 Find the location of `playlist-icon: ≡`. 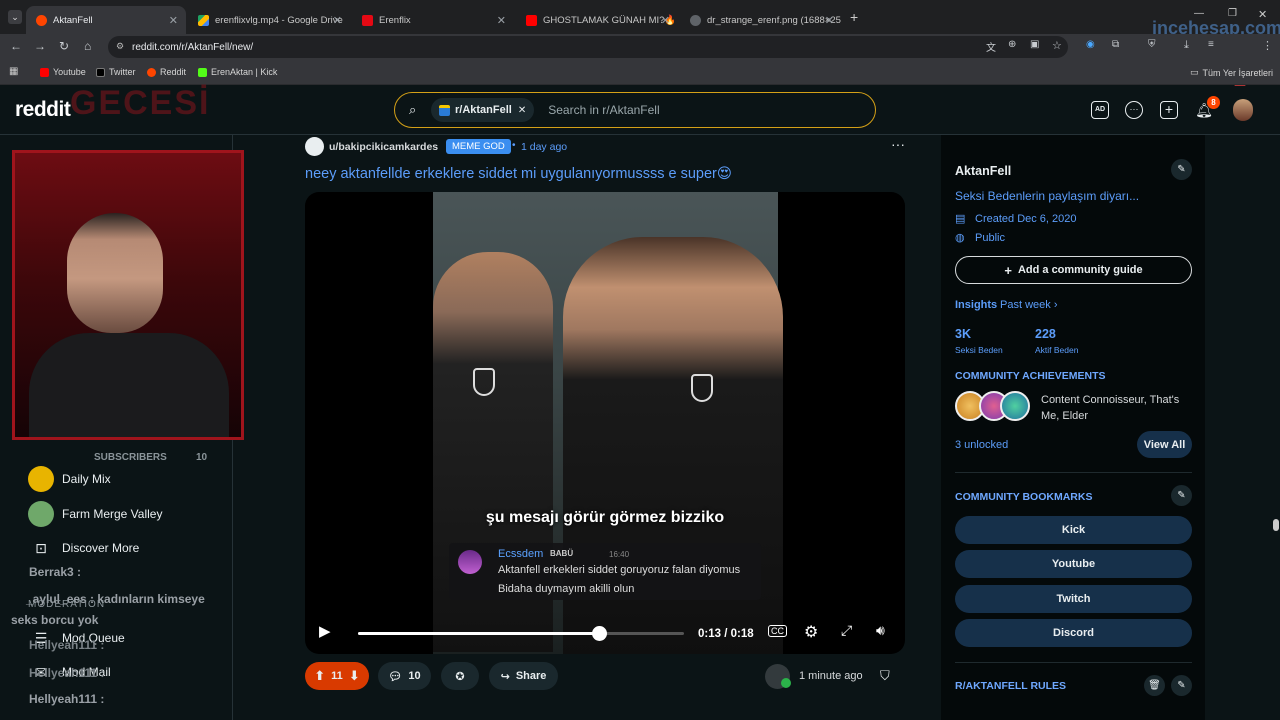

playlist-icon: ≡ is located at coordinates (1211, 44).